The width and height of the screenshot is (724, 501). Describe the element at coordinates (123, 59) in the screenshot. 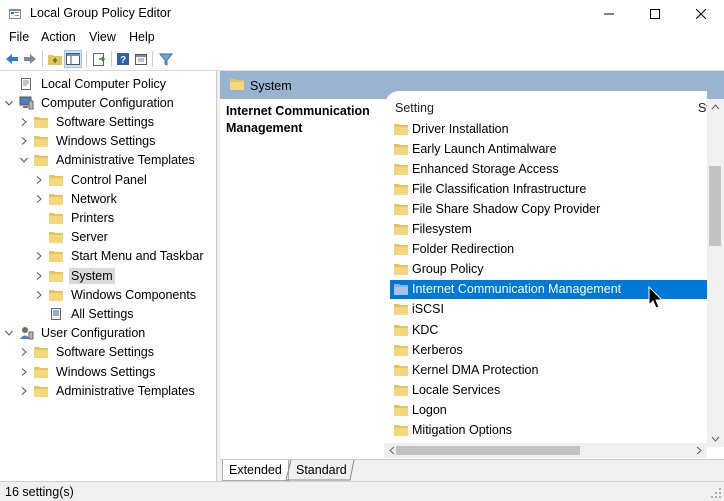

I see `help-icon: ?` at that location.